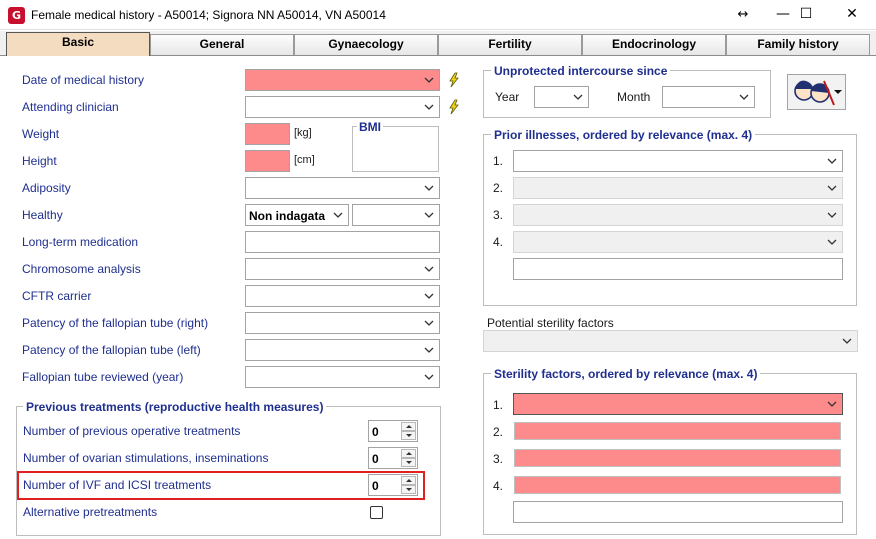 The image size is (876, 539). I want to click on operative-treatments-label: Number of previous operative treatments, so click(132, 431).